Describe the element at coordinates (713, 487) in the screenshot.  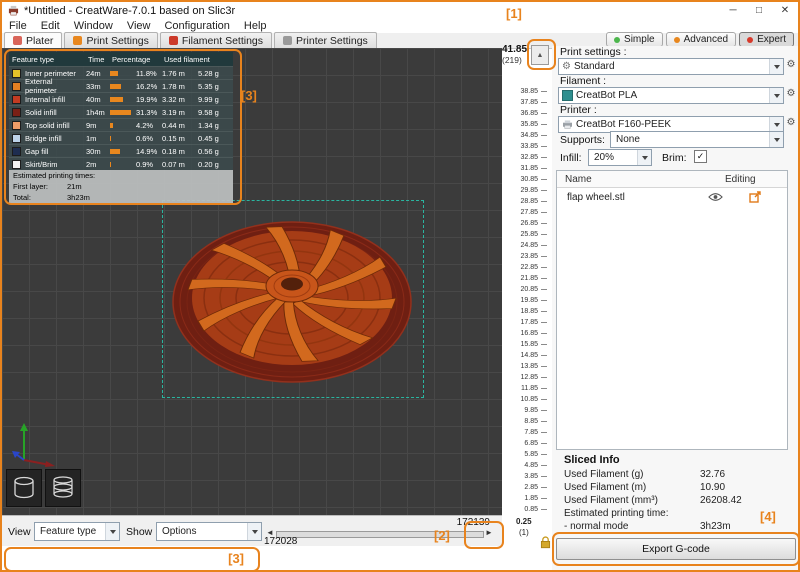
I see `sliced-info-value: 10.90` at that location.